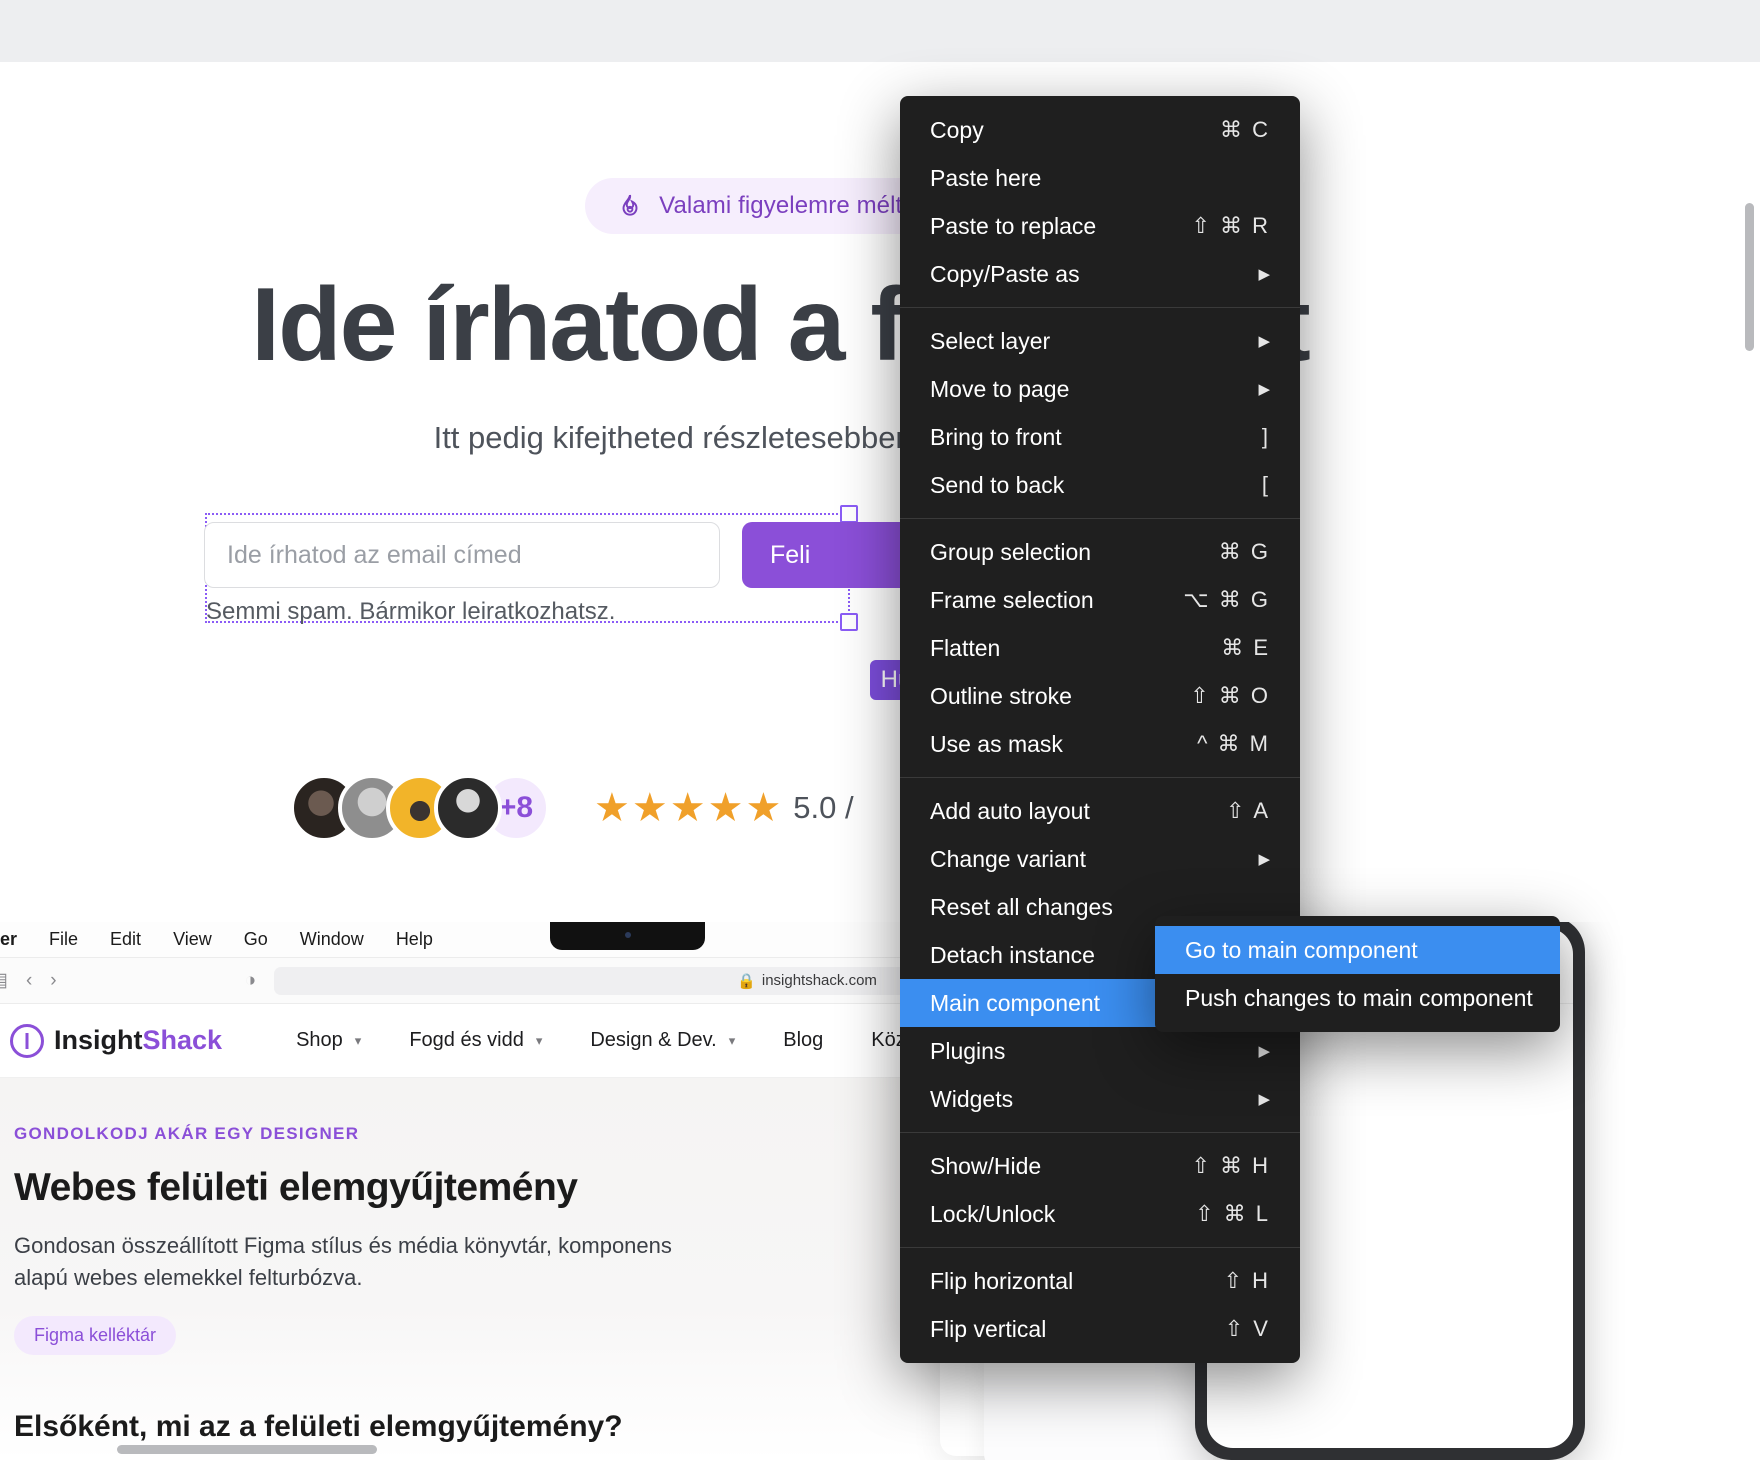  What do you see at coordinates (1245, 647) in the screenshot?
I see `menu-item-shortcut: ⌘ E` at bounding box center [1245, 647].